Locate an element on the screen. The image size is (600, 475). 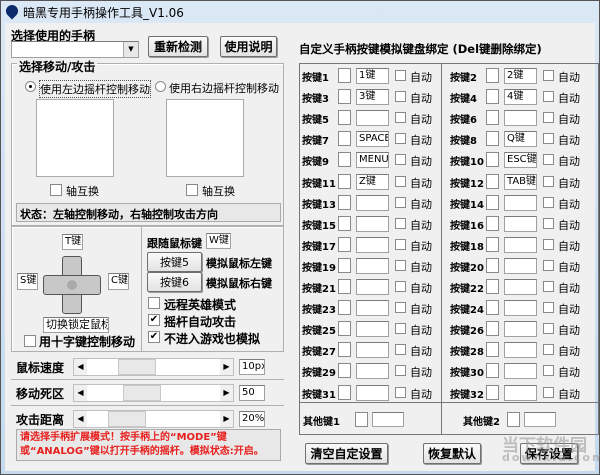
help-button: 使用说明 is located at coordinates (248, 46).